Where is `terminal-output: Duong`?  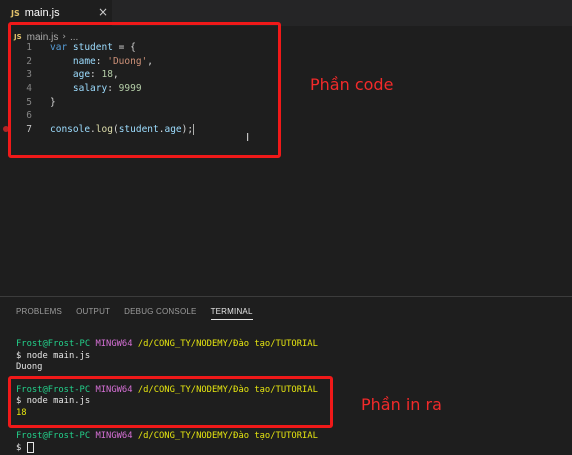
terminal-output: Duong is located at coordinates (29, 367).